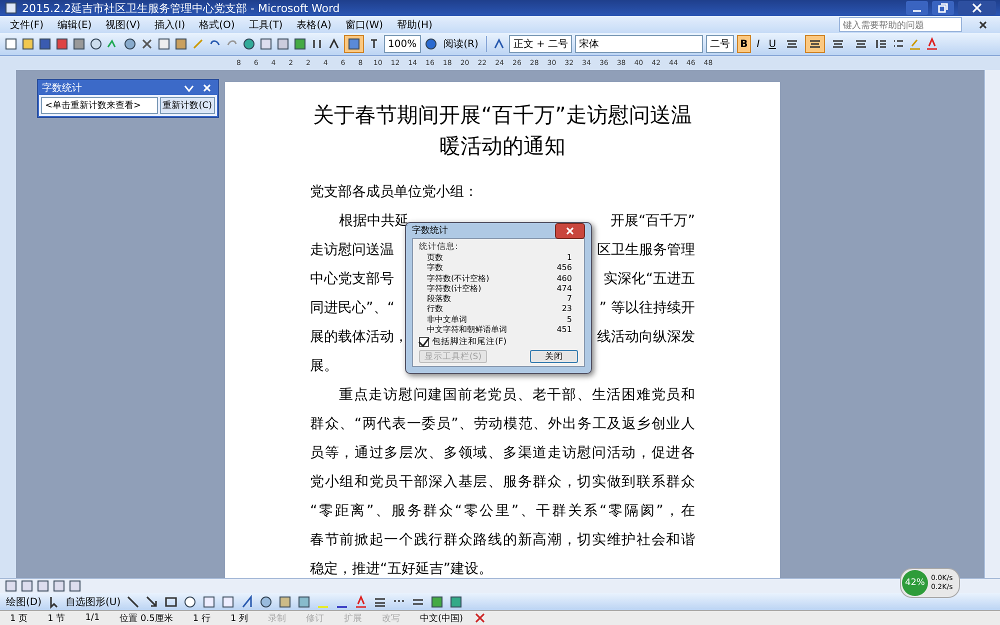 The height and width of the screenshot is (625, 1000). I want to click on text-line: 群众、“两代表一委员”、劳动模范、外出务工及返乡创业人, so click(502, 424).